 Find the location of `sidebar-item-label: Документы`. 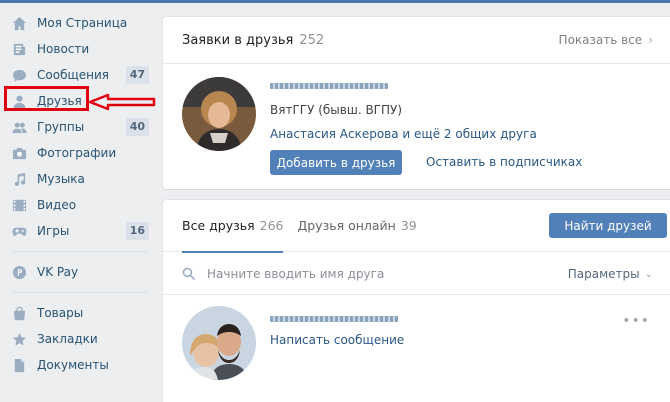

sidebar-item-label: Документы is located at coordinates (73, 365).